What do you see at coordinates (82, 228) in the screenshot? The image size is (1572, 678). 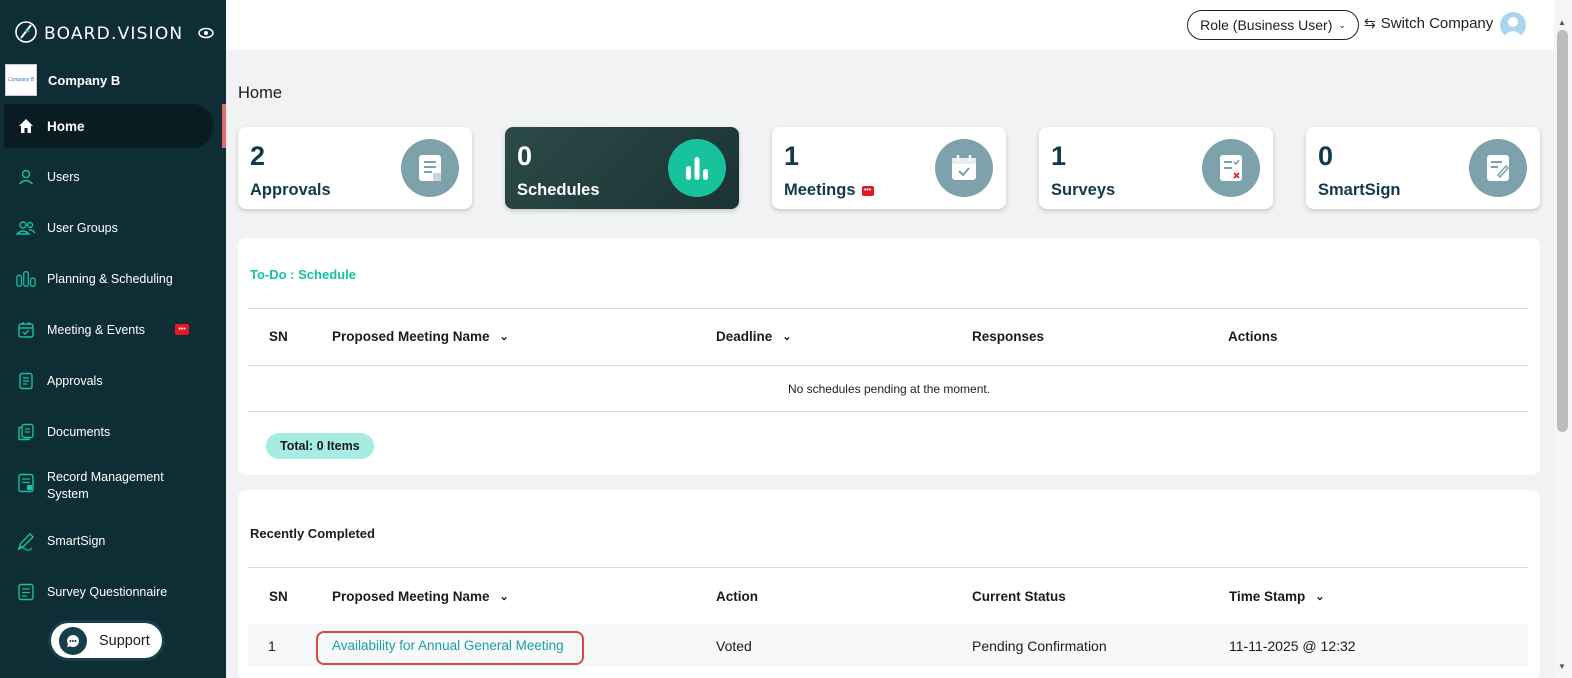 I see `sidebar-item-label: User Groups` at bounding box center [82, 228].